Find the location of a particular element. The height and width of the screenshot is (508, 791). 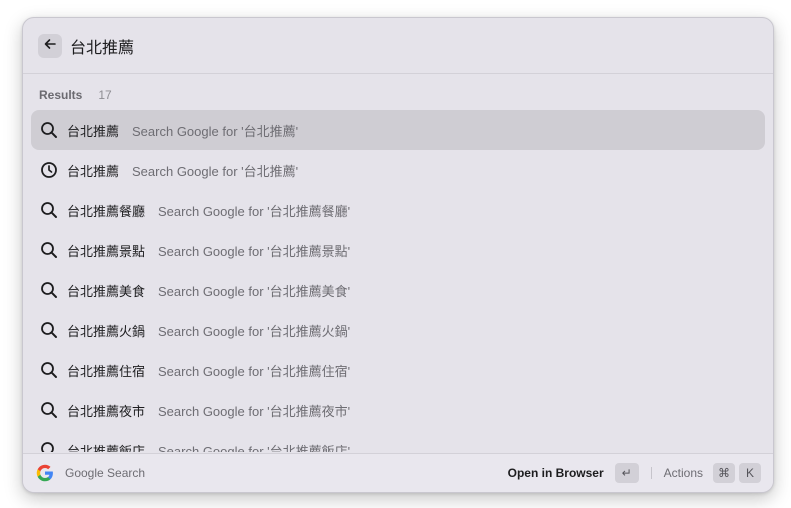

section-title: Results is located at coordinates (61, 95).